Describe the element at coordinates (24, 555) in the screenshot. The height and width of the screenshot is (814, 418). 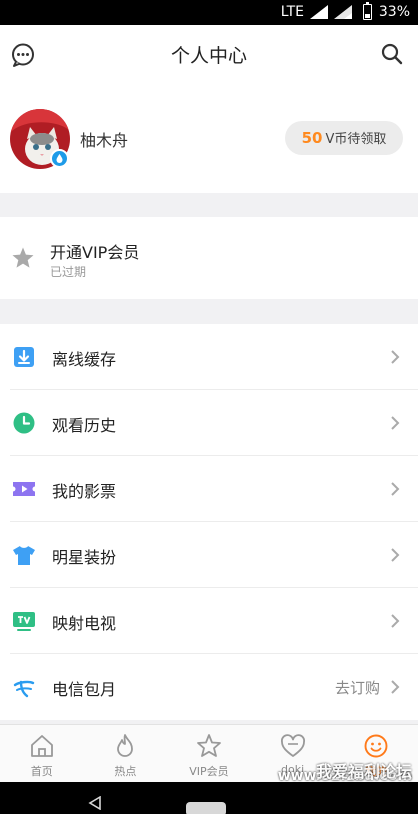
I see `tshirt-icon` at that location.